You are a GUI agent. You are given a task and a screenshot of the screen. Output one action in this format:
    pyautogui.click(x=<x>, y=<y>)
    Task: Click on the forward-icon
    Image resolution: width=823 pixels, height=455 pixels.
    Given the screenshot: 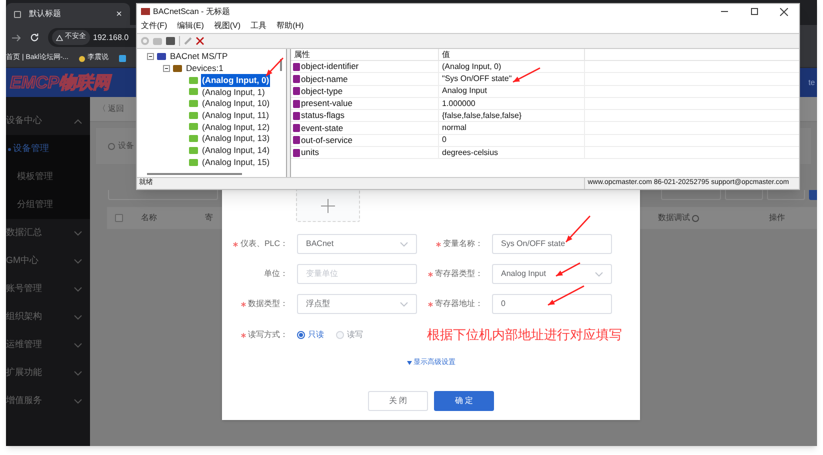 What is the action you would take?
    pyautogui.click(x=16, y=38)
    